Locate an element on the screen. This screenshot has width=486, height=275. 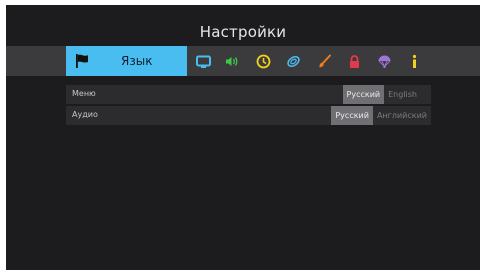
menu-language-label: Меню is located at coordinates (84, 93).